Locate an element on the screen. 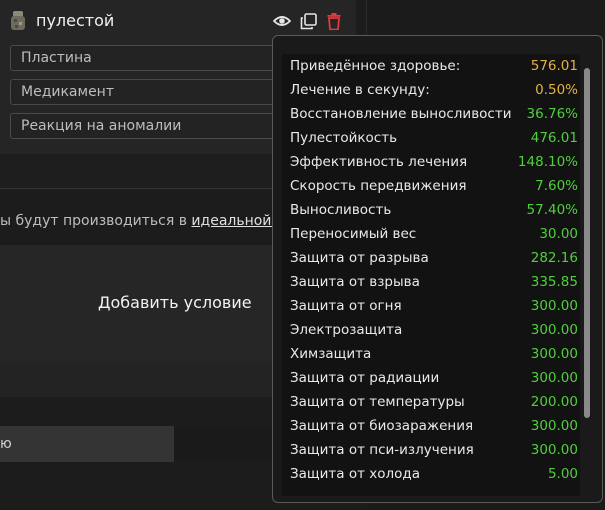 This screenshot has width=605, height=510. stat-name: Лечение в секунду: is located at coordinates (360, 90).